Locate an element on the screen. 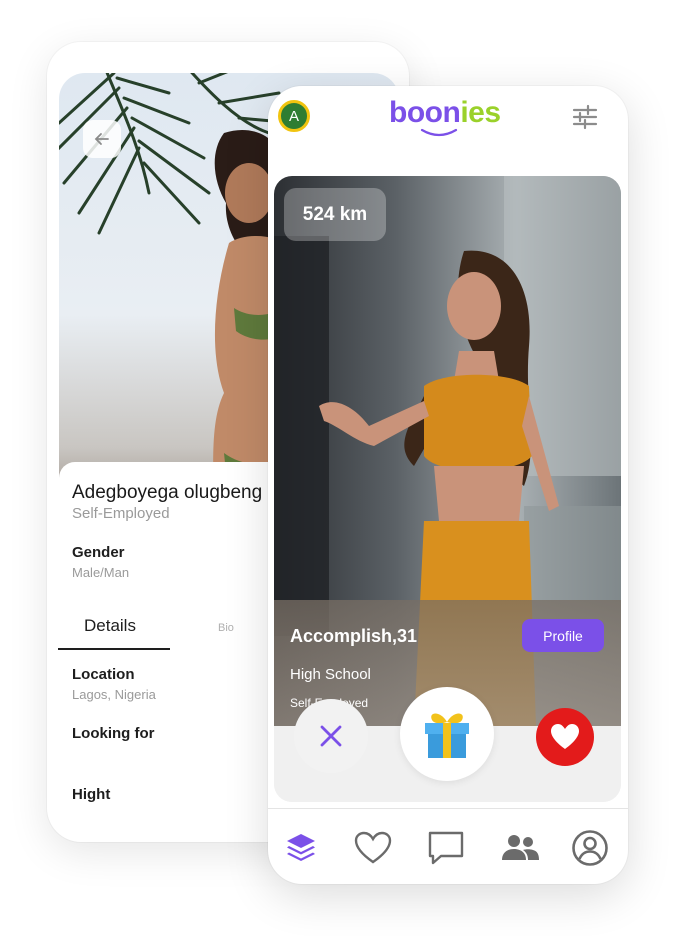 This screenshot has height=936, width=675. profile-button: Profile is located at coordinates (563, 635).